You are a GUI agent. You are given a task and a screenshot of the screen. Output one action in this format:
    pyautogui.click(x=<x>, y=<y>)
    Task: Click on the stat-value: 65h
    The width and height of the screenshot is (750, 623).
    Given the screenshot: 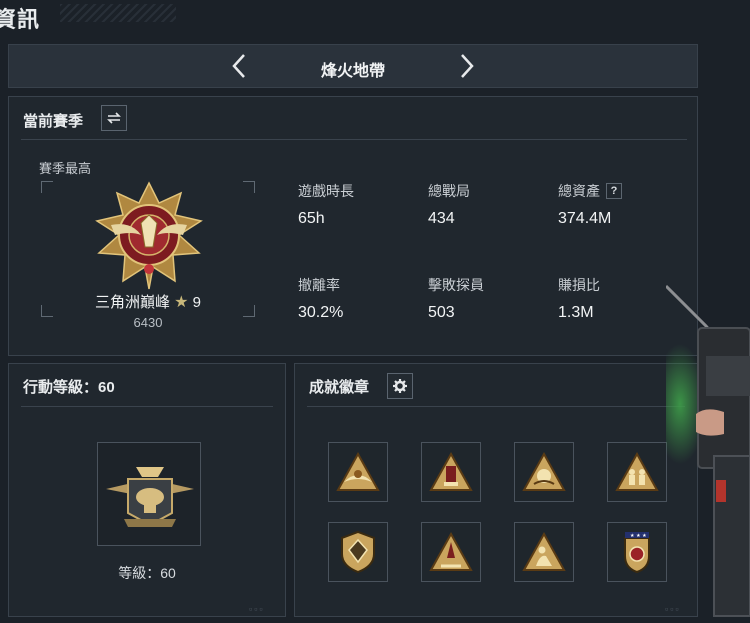 What is the action you would take?
    pyautogui.click(x=311, y=218)
    